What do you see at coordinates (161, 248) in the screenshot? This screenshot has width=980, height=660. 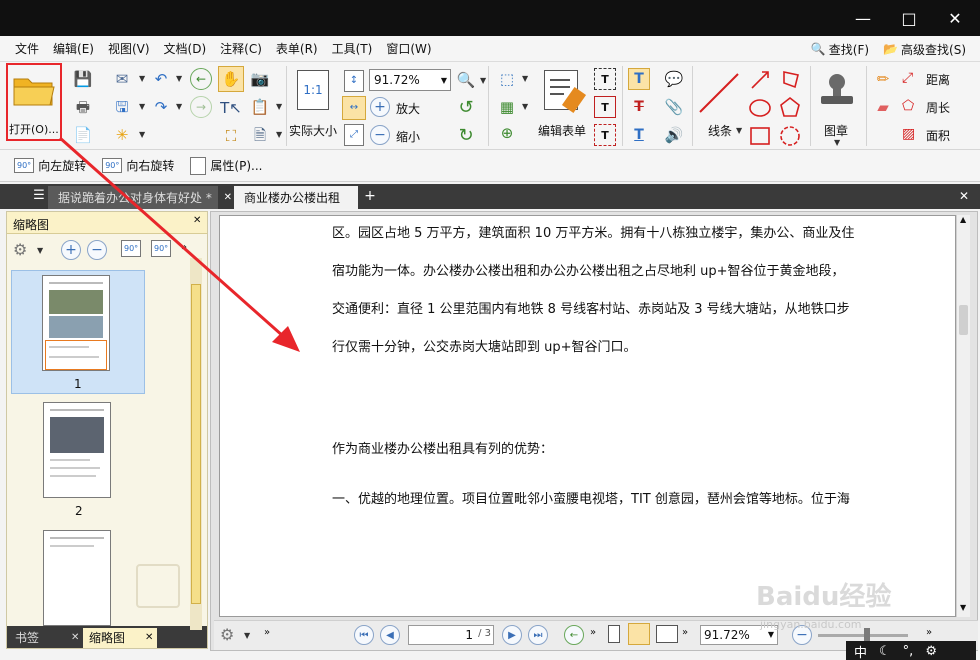 I see `thumb-rotate-right-icon: 90°` at bounding box center [161, 248].